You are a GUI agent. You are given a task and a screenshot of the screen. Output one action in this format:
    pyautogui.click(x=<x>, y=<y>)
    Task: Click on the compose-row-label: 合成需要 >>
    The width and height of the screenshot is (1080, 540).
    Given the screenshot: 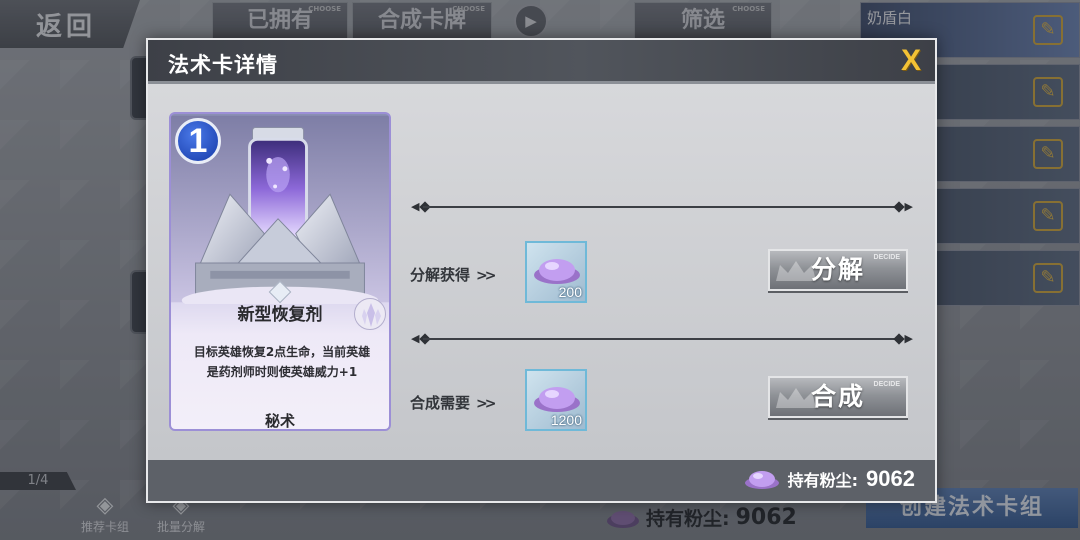 What is the action you would take?
    pyautogui.click(x=453, y=402)
    